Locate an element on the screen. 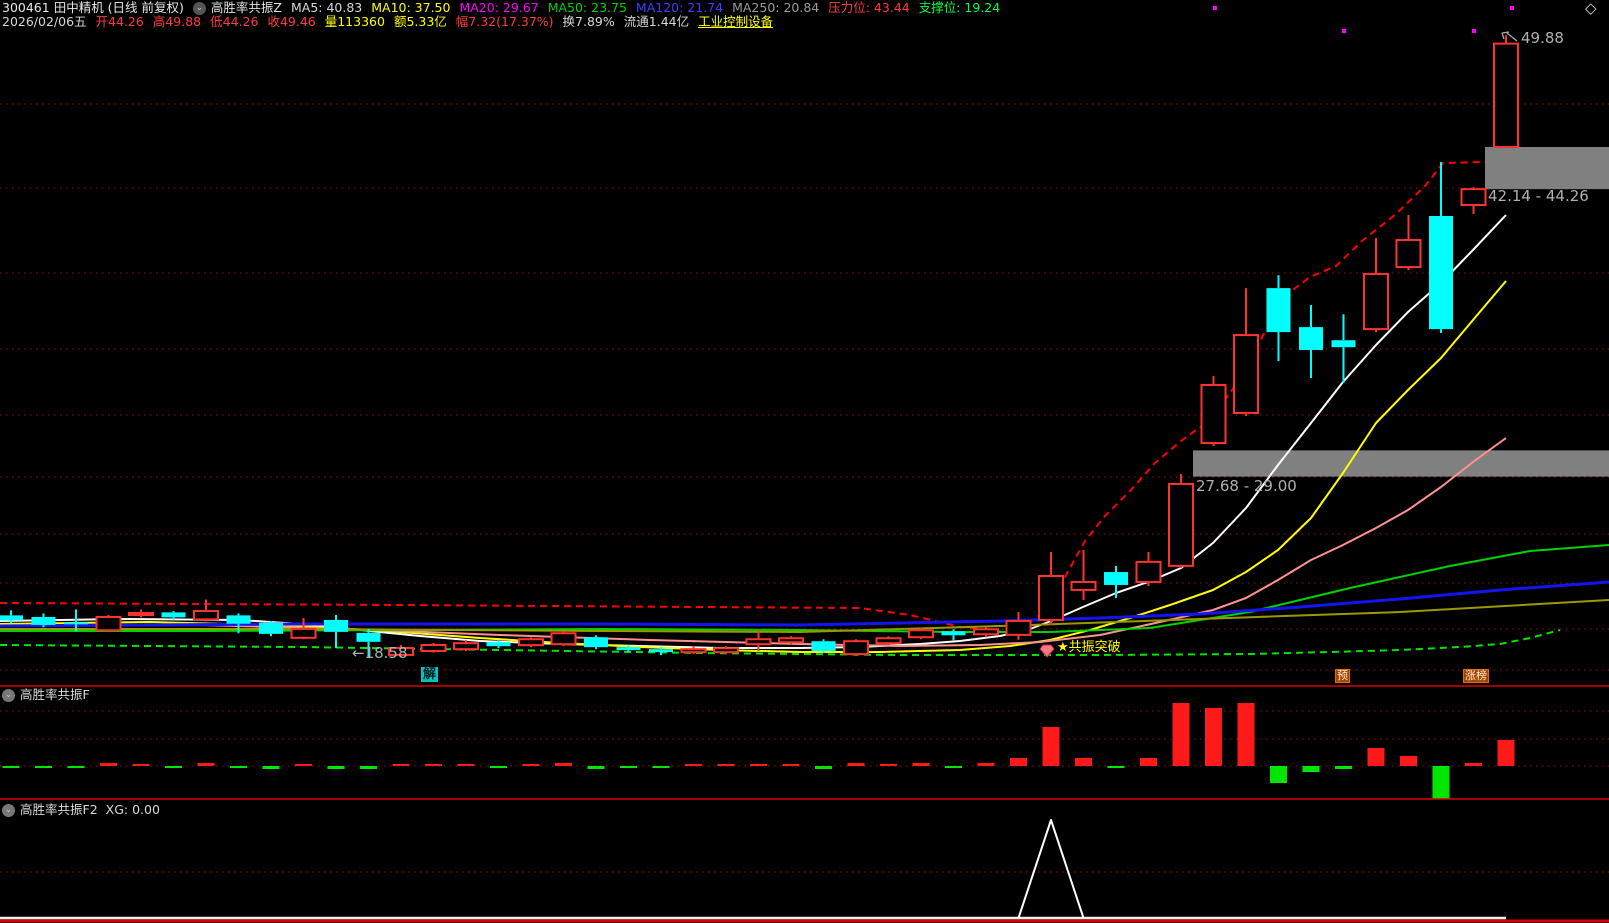 This screenshot has height=923, width=1609. f2-signal-spike is located at coordinates (1051, 869).